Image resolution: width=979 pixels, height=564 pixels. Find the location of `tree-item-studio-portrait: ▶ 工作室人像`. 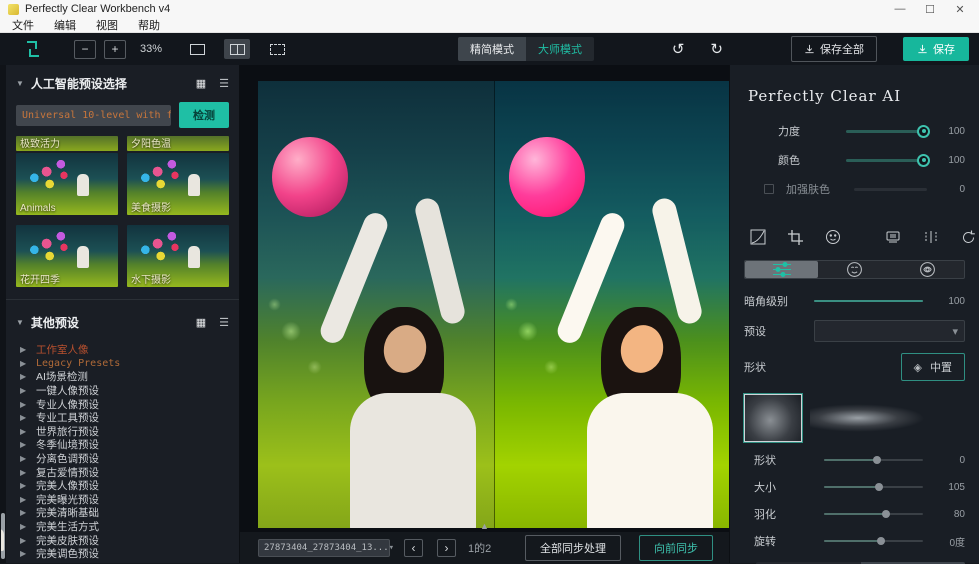

tree-item-studio-portrait: ▶ 工作室人像 is located at coordinates (129, 350).